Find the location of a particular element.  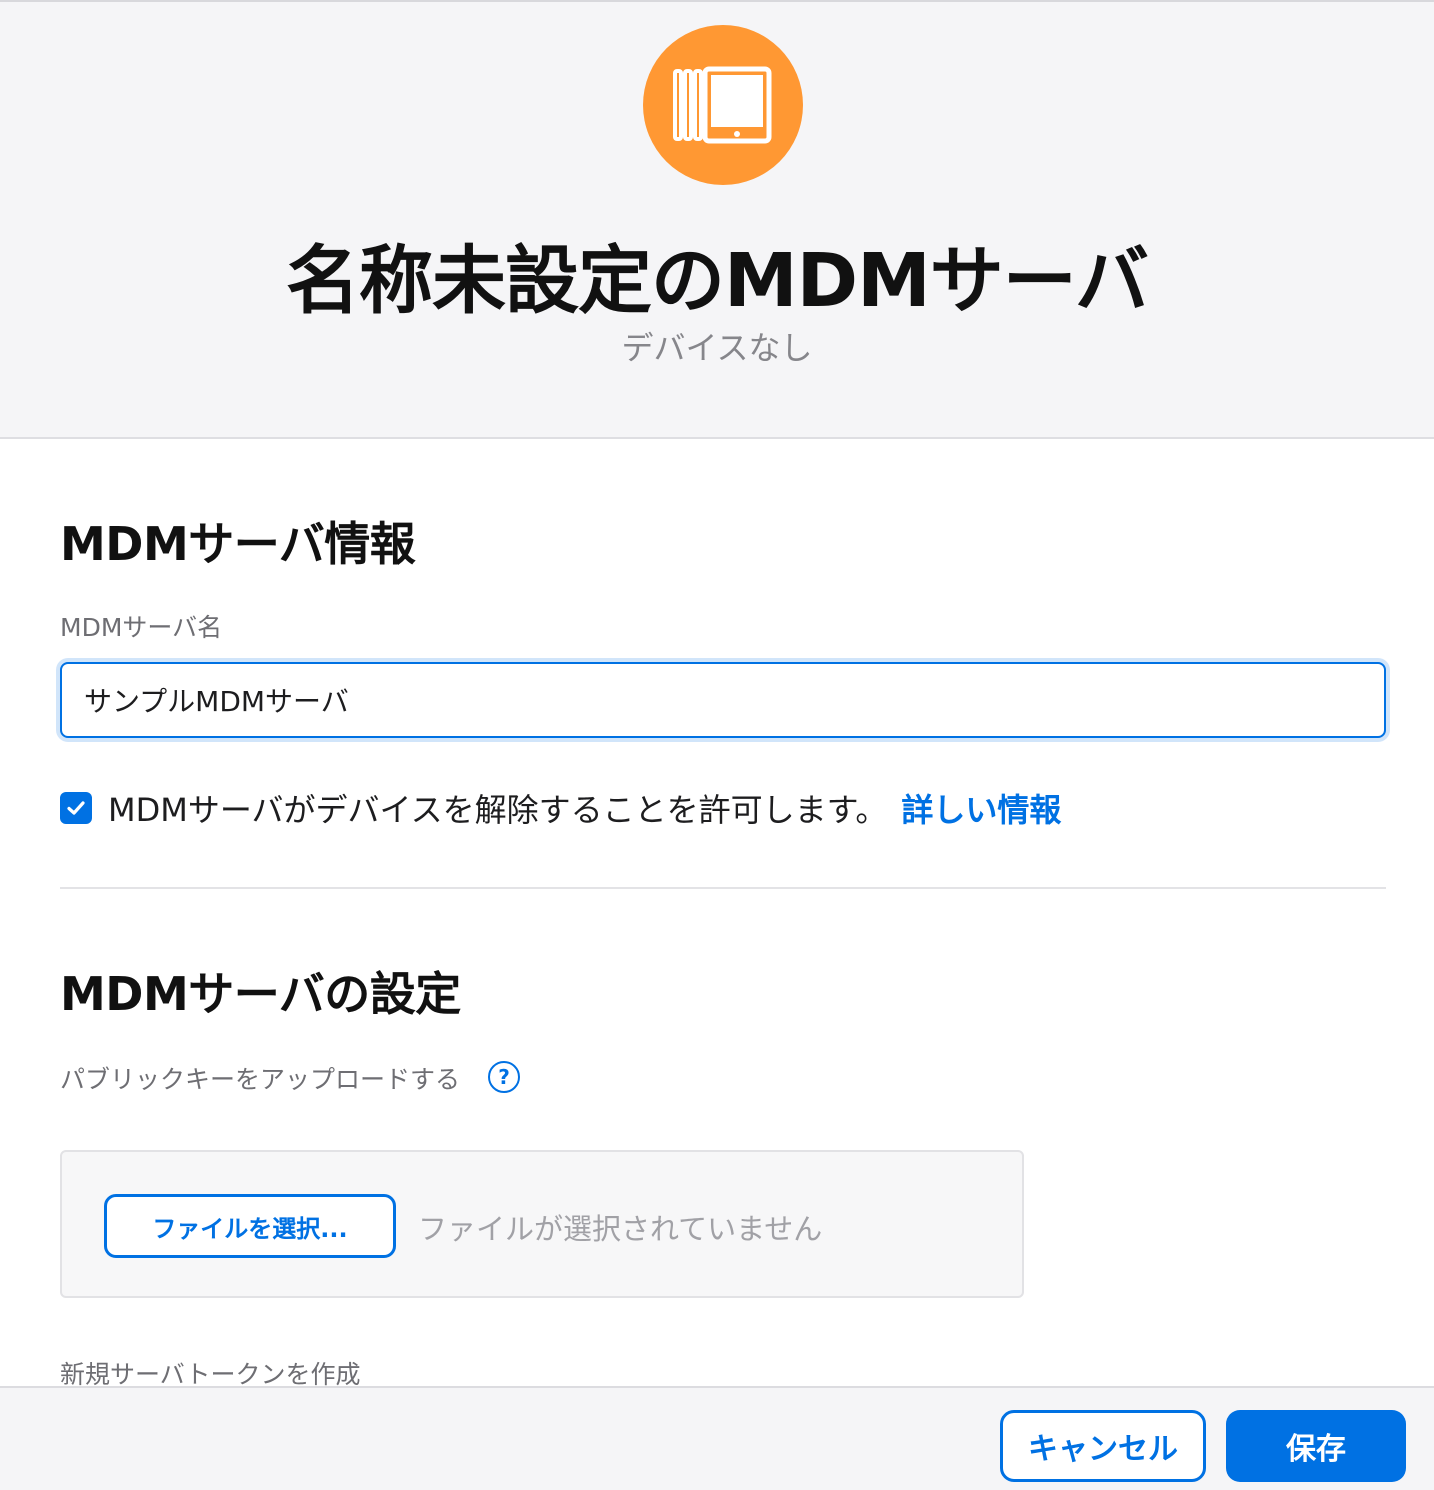

footer-bar: キャンセル 保存 is located at coordinates (717, 1438).